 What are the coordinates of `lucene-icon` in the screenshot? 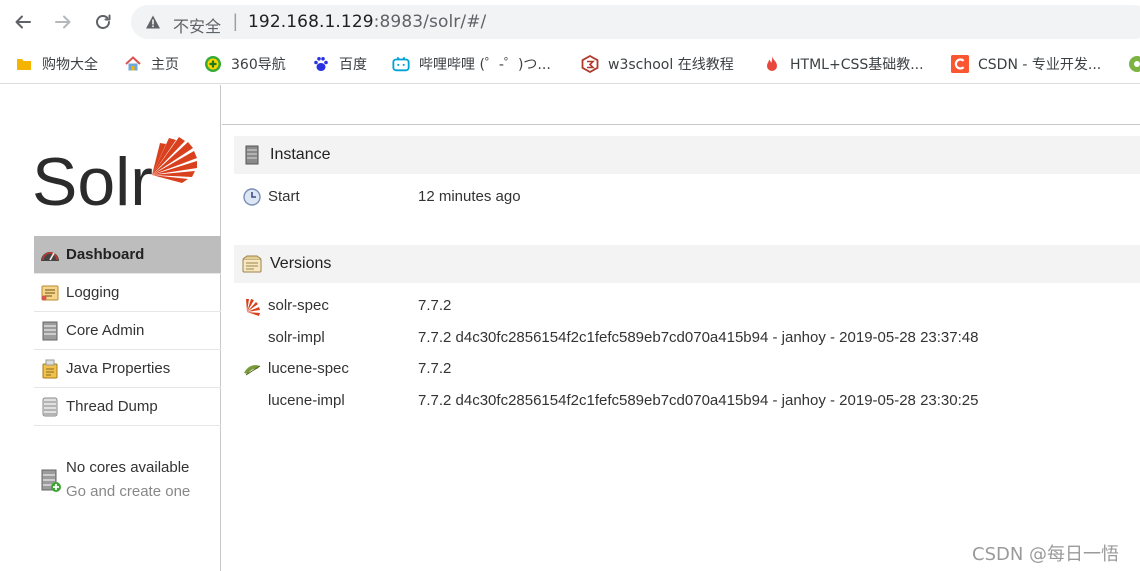 It's located at (252, 370).